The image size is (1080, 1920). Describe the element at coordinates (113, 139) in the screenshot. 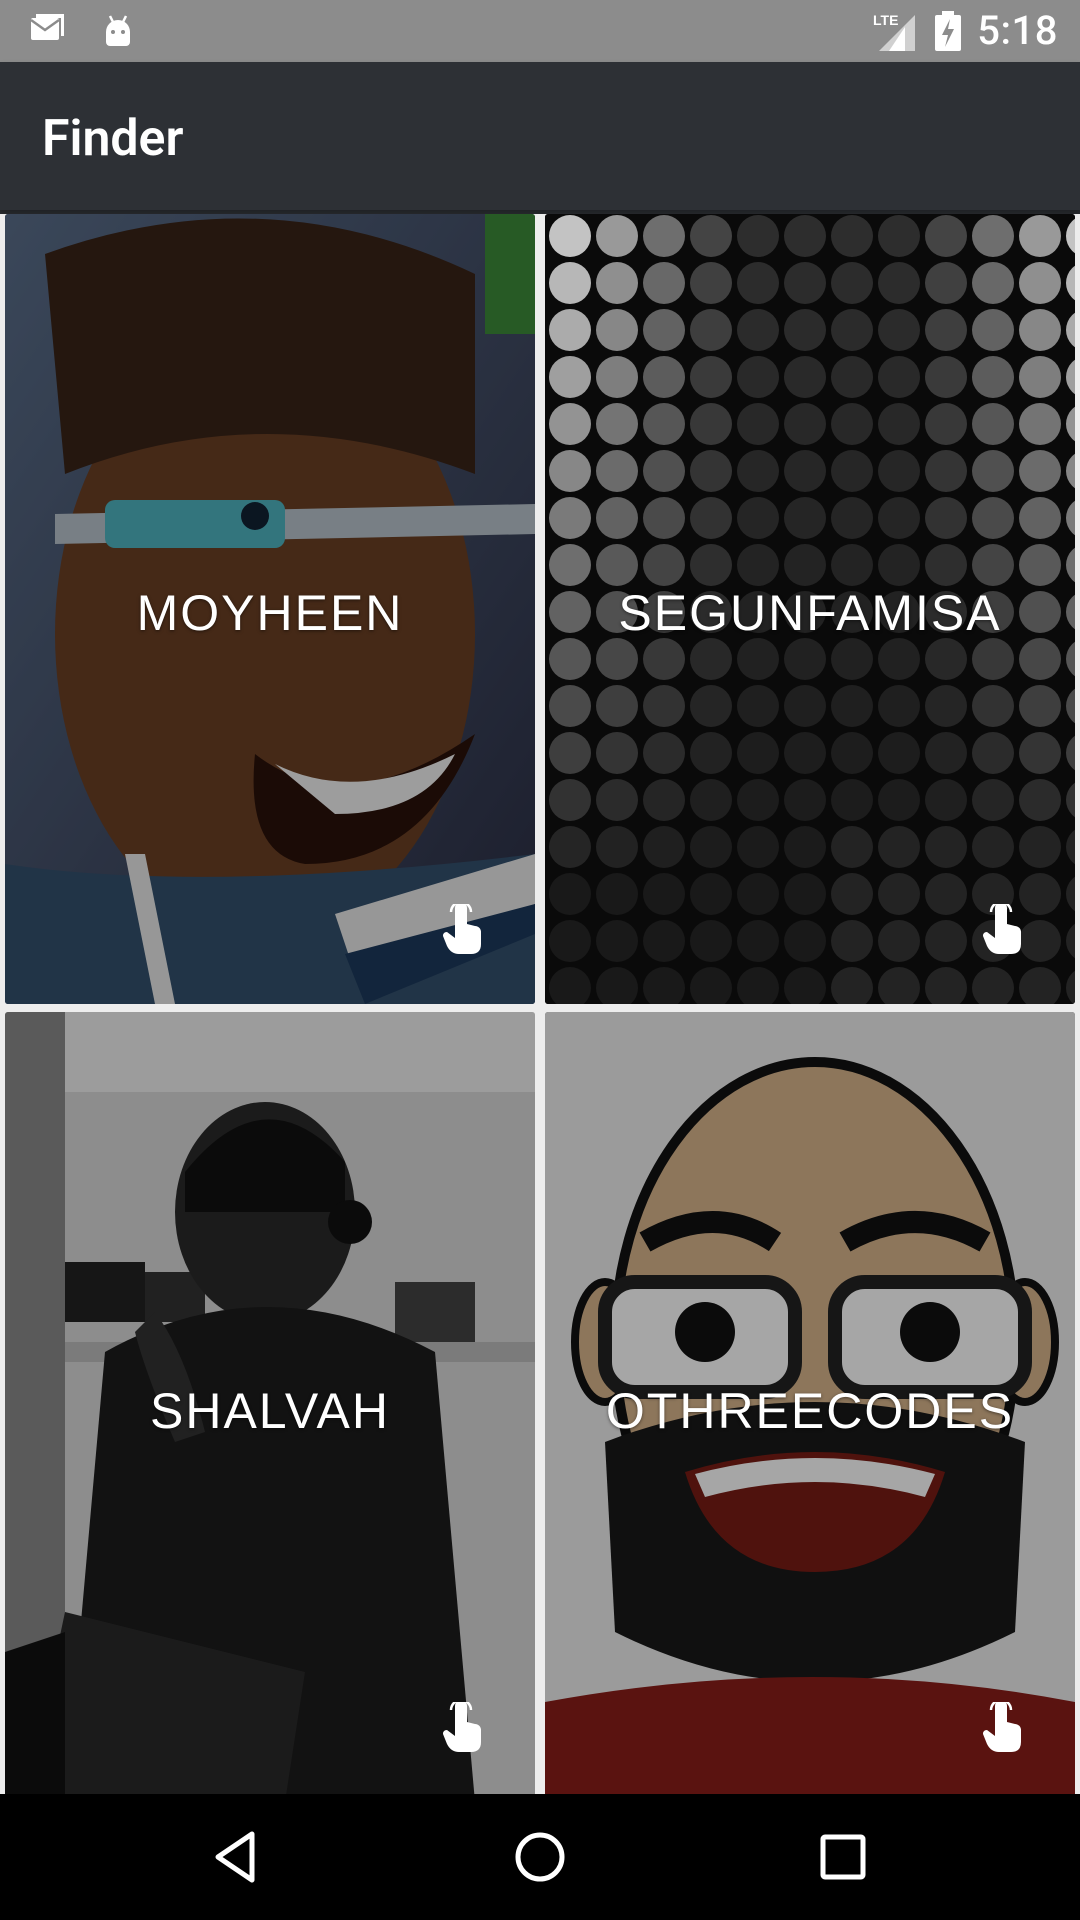

I see `app-title: Finder` at that location.